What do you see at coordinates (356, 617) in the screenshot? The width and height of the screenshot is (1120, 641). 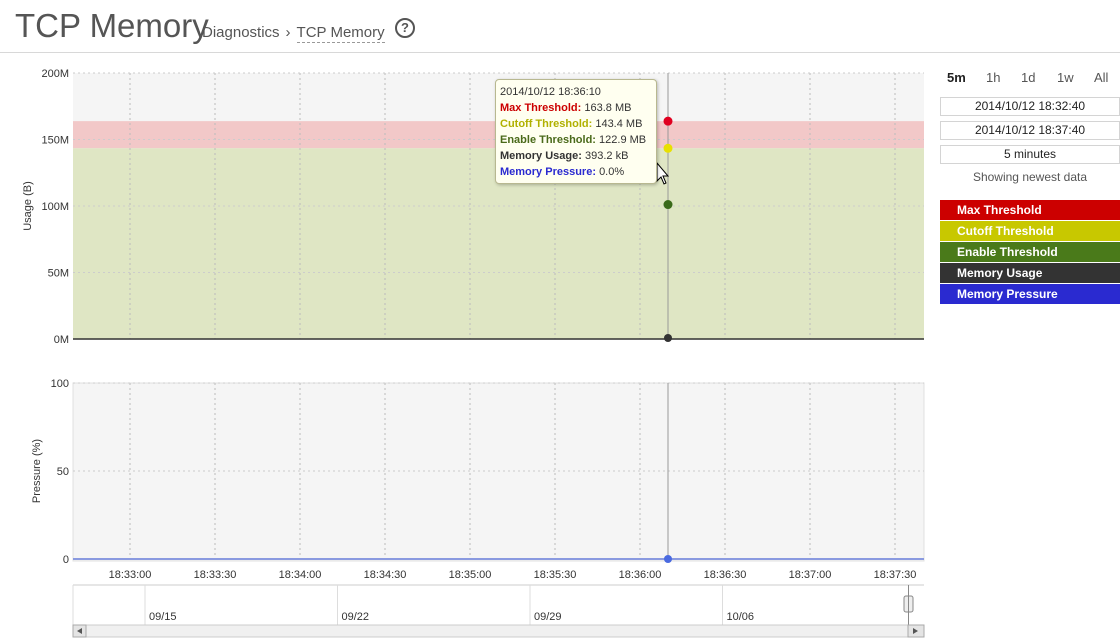 I see `navigator-label: 09/22` at bounding box center [356, 617].